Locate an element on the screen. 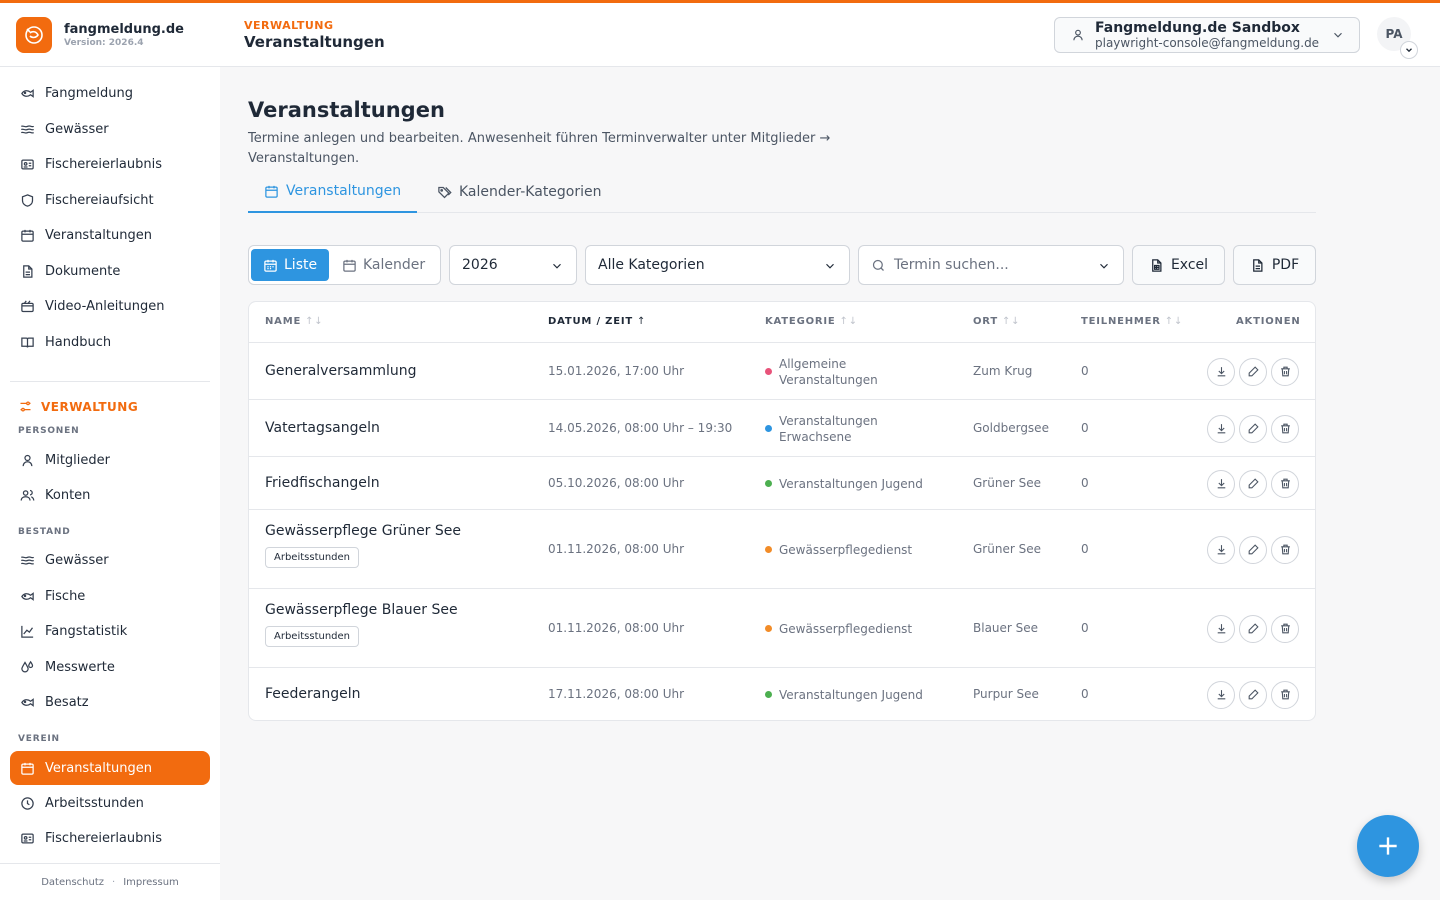  sidebar-item-gewaesser-bestand: Gewässer is located at coordinates (110, 560).